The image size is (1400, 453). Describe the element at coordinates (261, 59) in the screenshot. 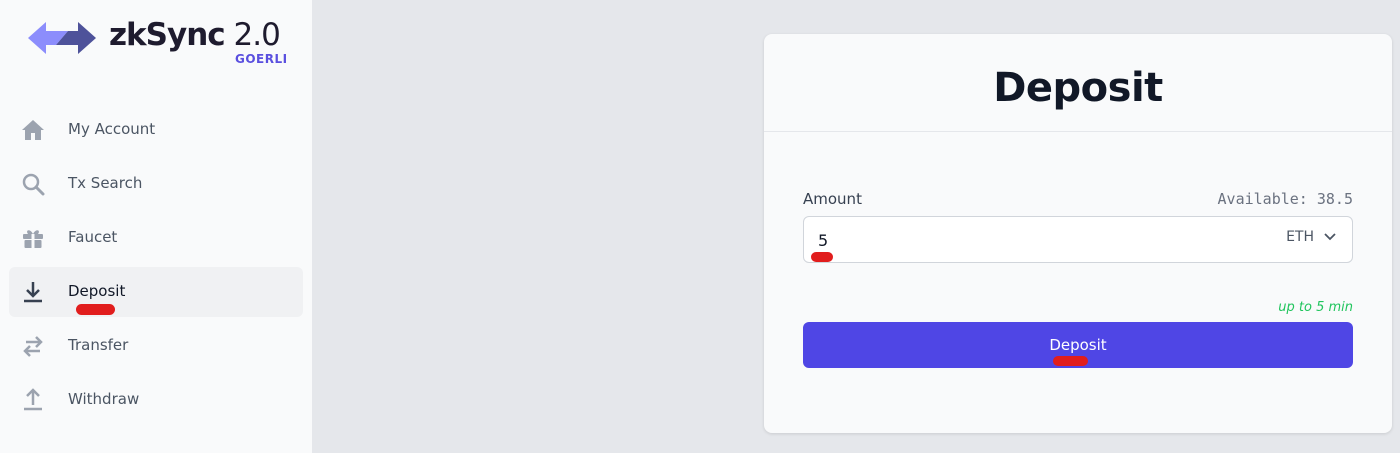

I see `network-badge: GOERLI` at that location.